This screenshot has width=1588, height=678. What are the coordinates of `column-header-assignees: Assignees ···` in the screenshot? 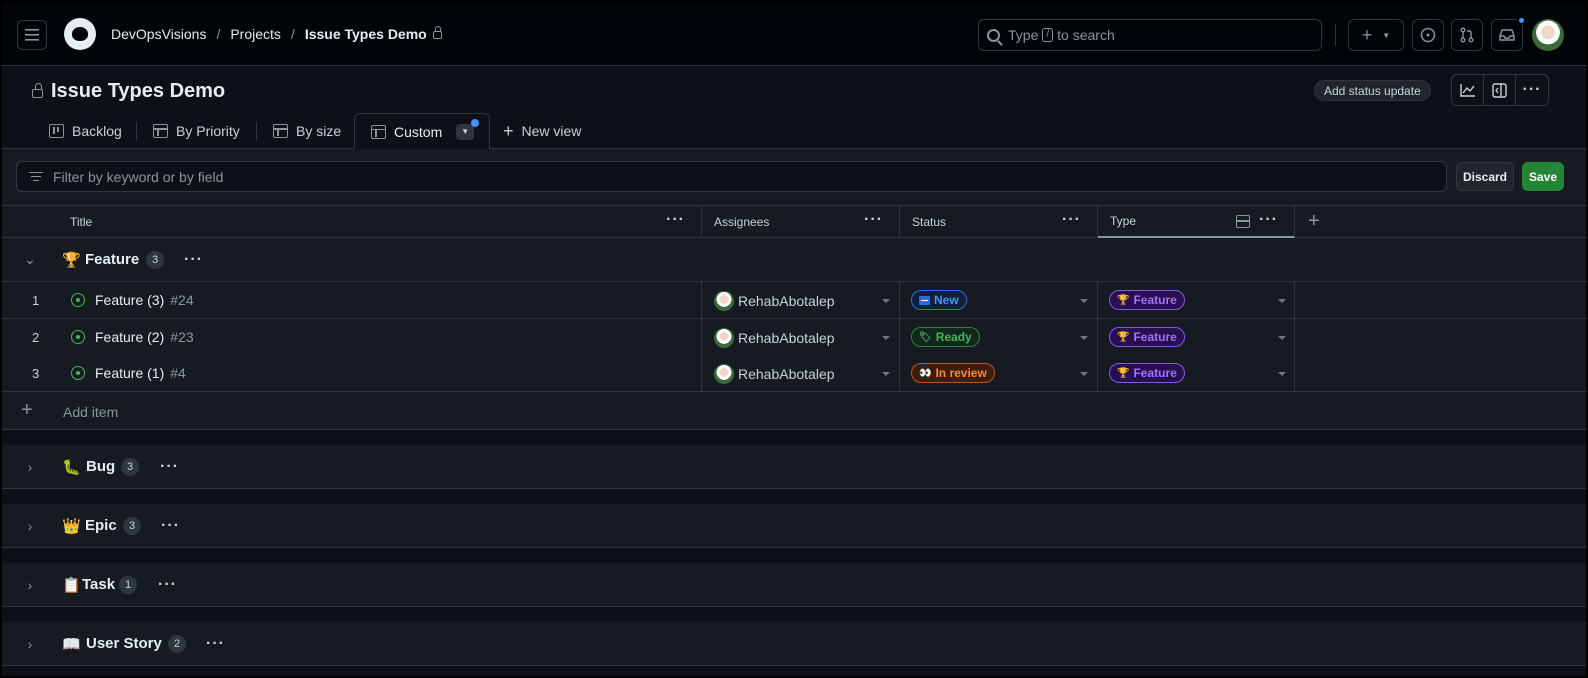 It's located at (801, 222).